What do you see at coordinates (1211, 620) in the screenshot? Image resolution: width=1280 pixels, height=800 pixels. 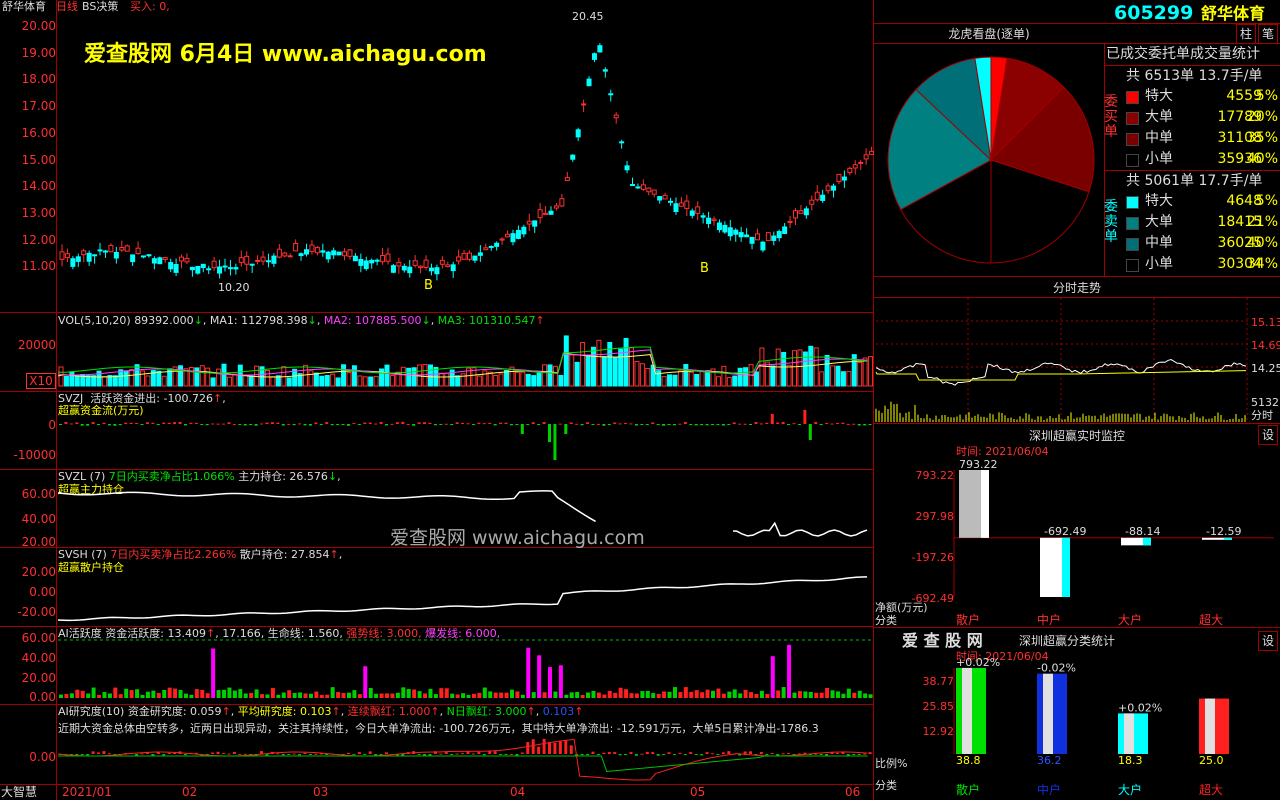 I see `monitor-category: 超大` at bounding box center [1211, 620].